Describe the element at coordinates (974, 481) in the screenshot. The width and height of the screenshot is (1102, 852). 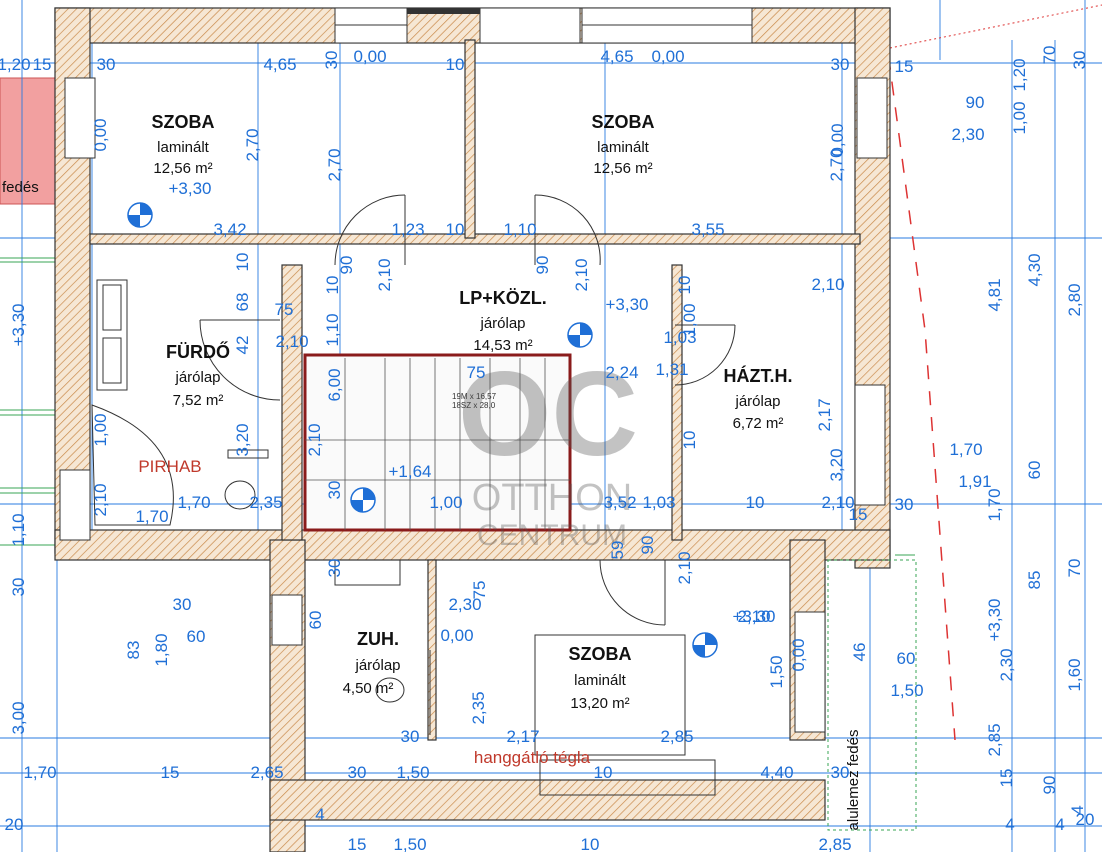
I see `dimension-label: 1,91` at that location.